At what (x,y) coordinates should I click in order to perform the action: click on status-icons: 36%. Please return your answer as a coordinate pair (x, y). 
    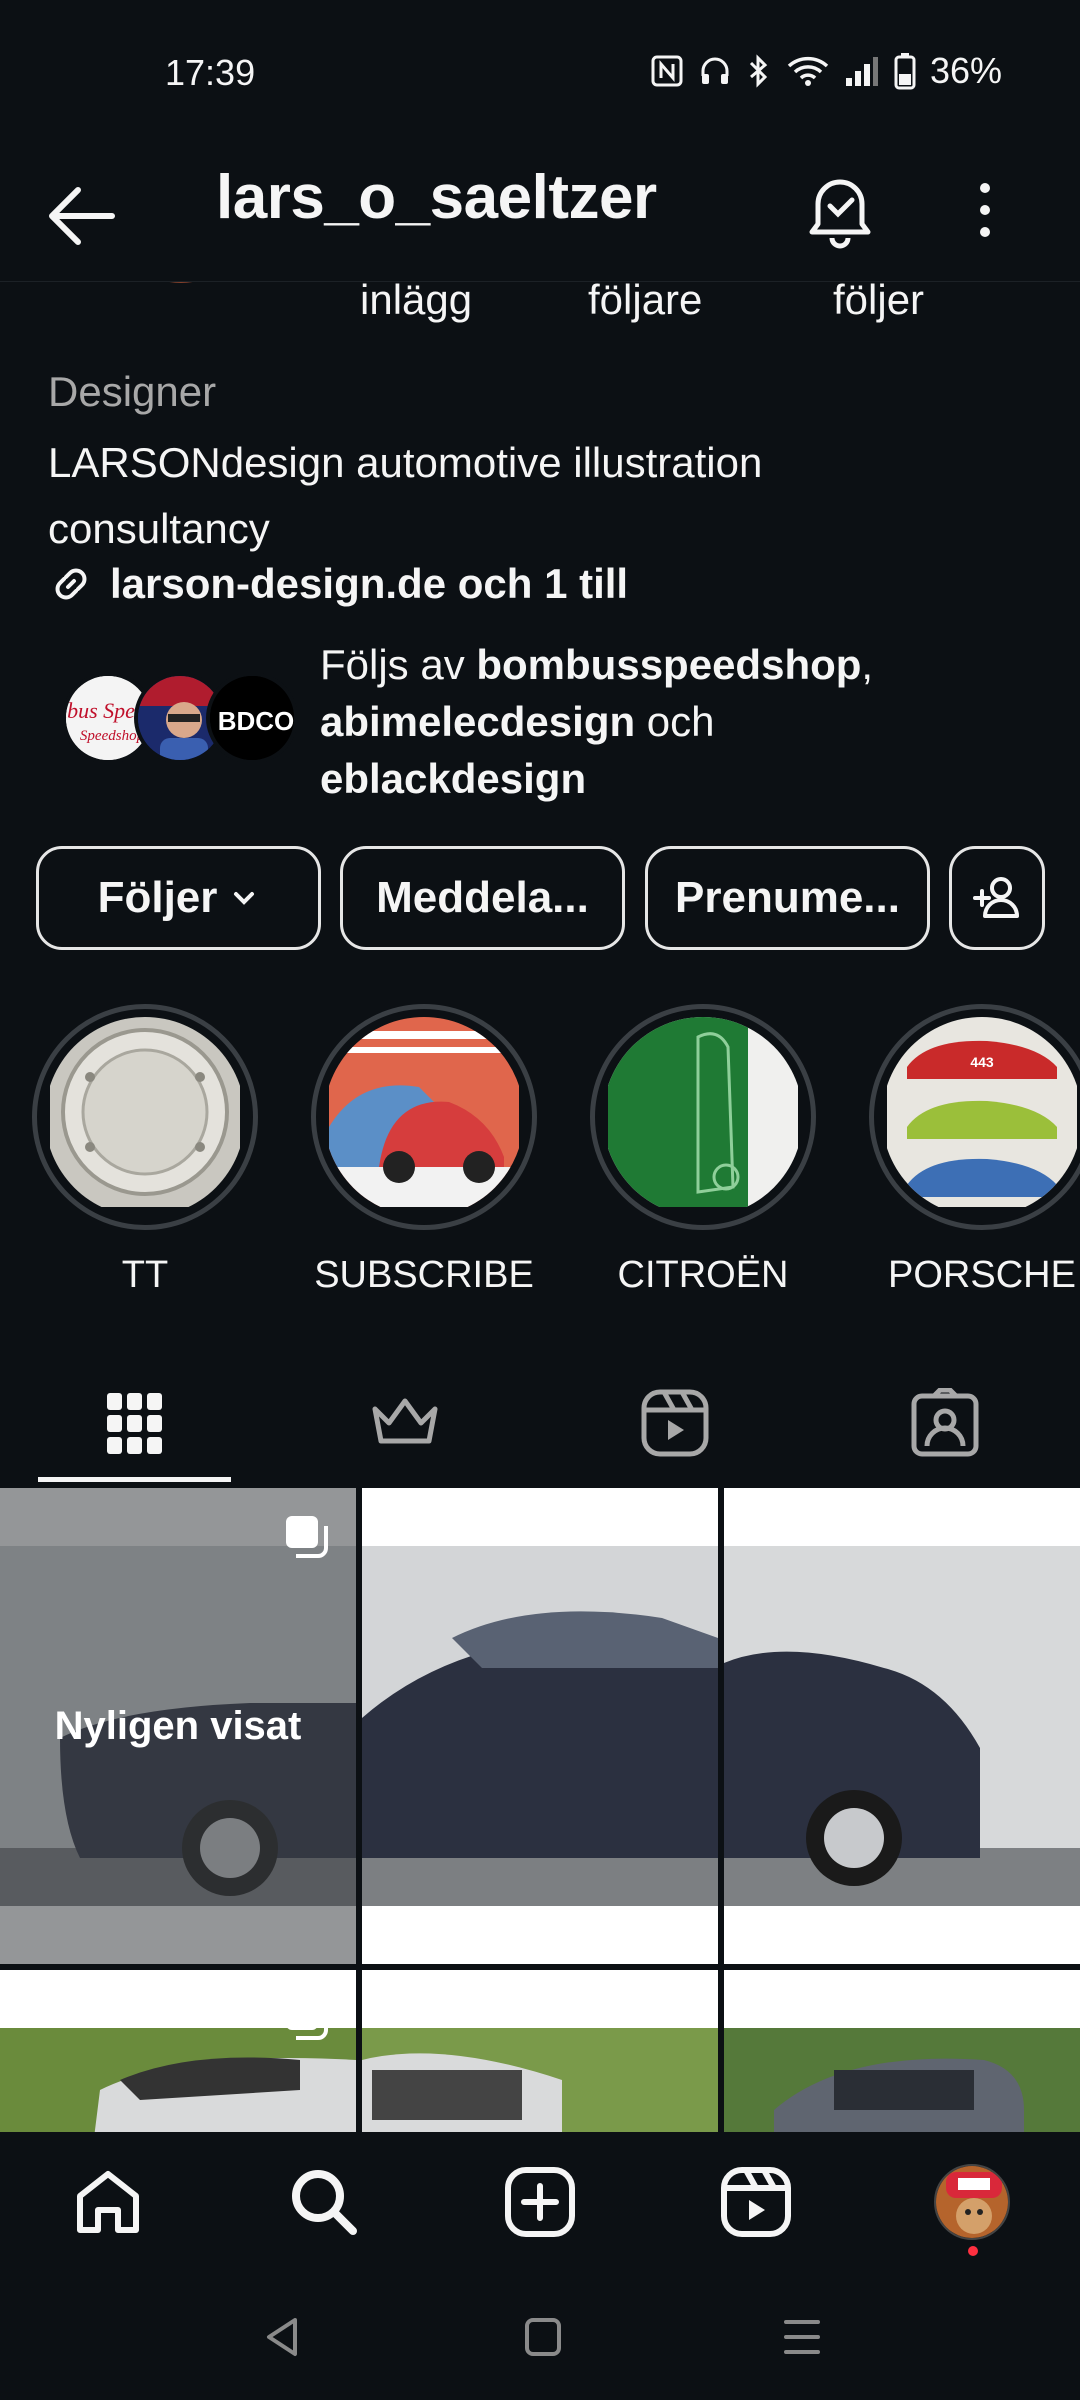
    Looking at the image, I should click on (826, 71).